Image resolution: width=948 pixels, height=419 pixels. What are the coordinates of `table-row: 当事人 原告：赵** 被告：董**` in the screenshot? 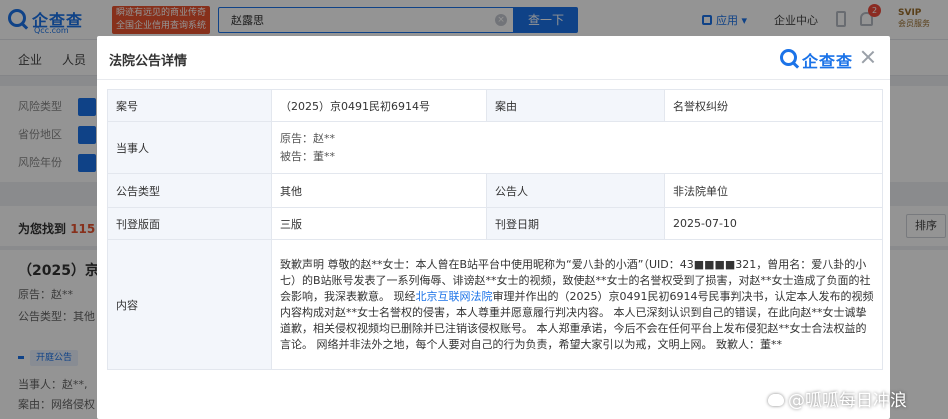 It's located at (495, 147).